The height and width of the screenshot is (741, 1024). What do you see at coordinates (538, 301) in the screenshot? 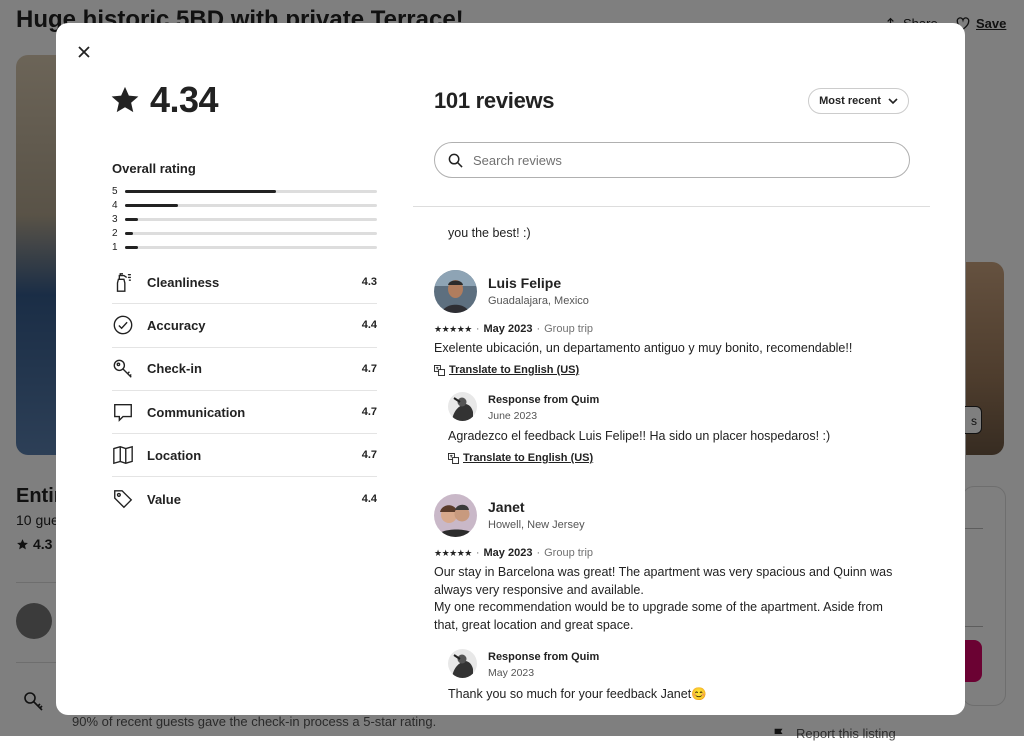
I see `reviewer-location: Guadalajara, Mexico` at bounding box center [538, 301].